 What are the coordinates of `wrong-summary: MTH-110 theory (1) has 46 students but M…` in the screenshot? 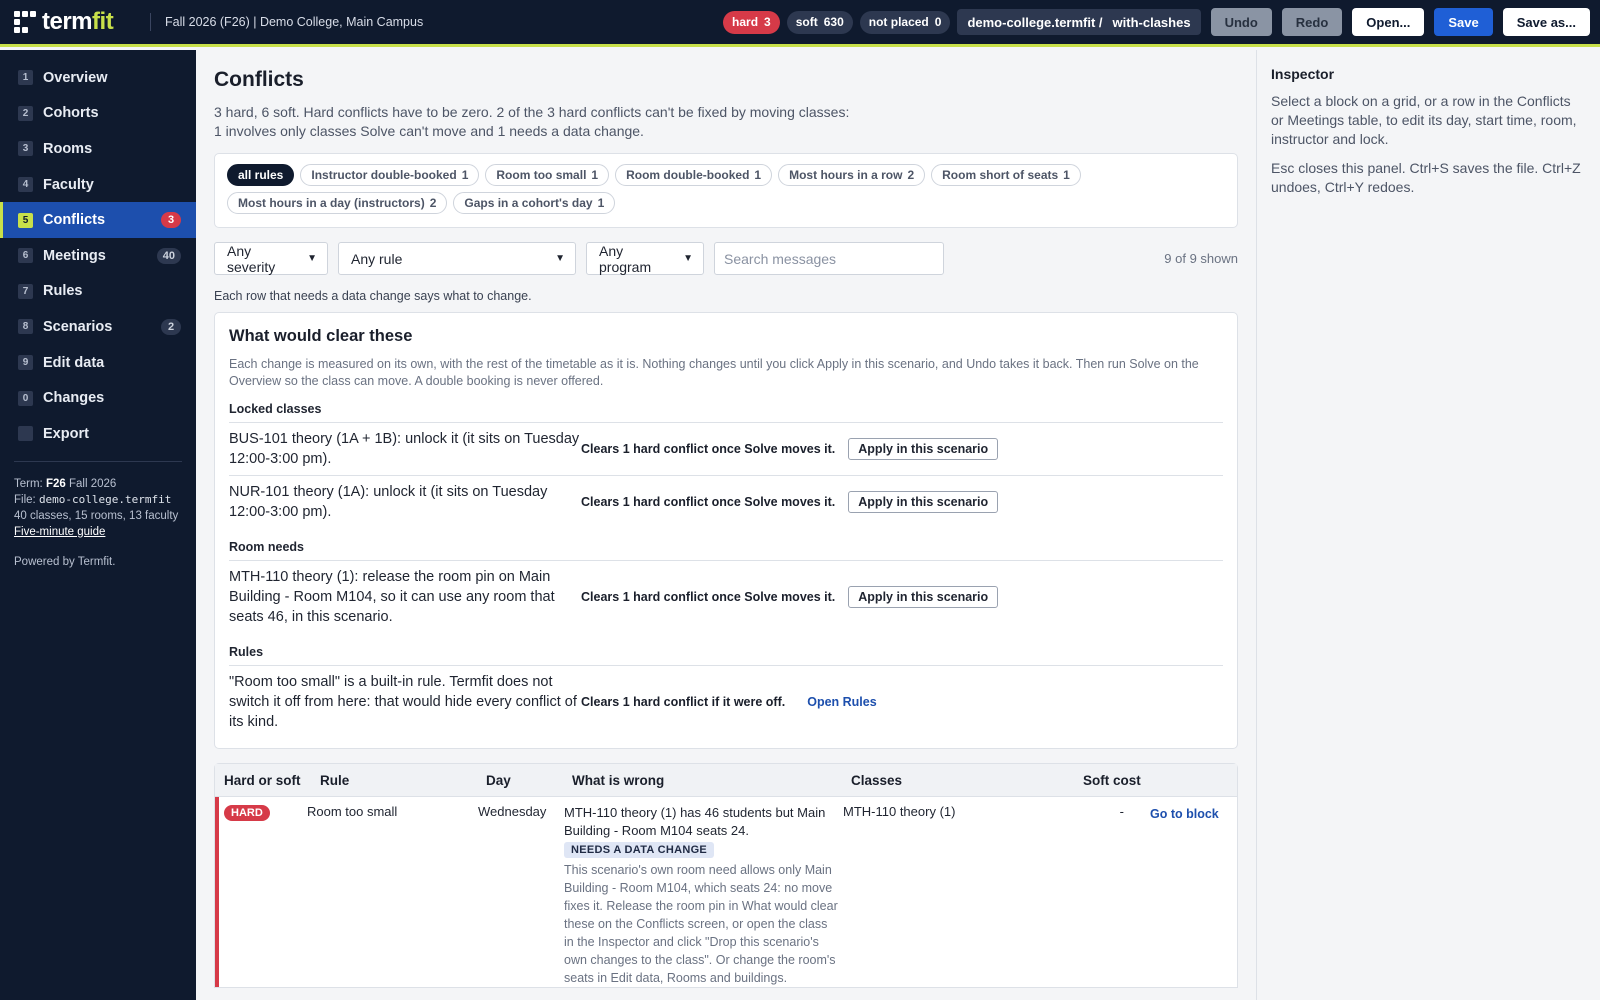 It's located at (695, 821).